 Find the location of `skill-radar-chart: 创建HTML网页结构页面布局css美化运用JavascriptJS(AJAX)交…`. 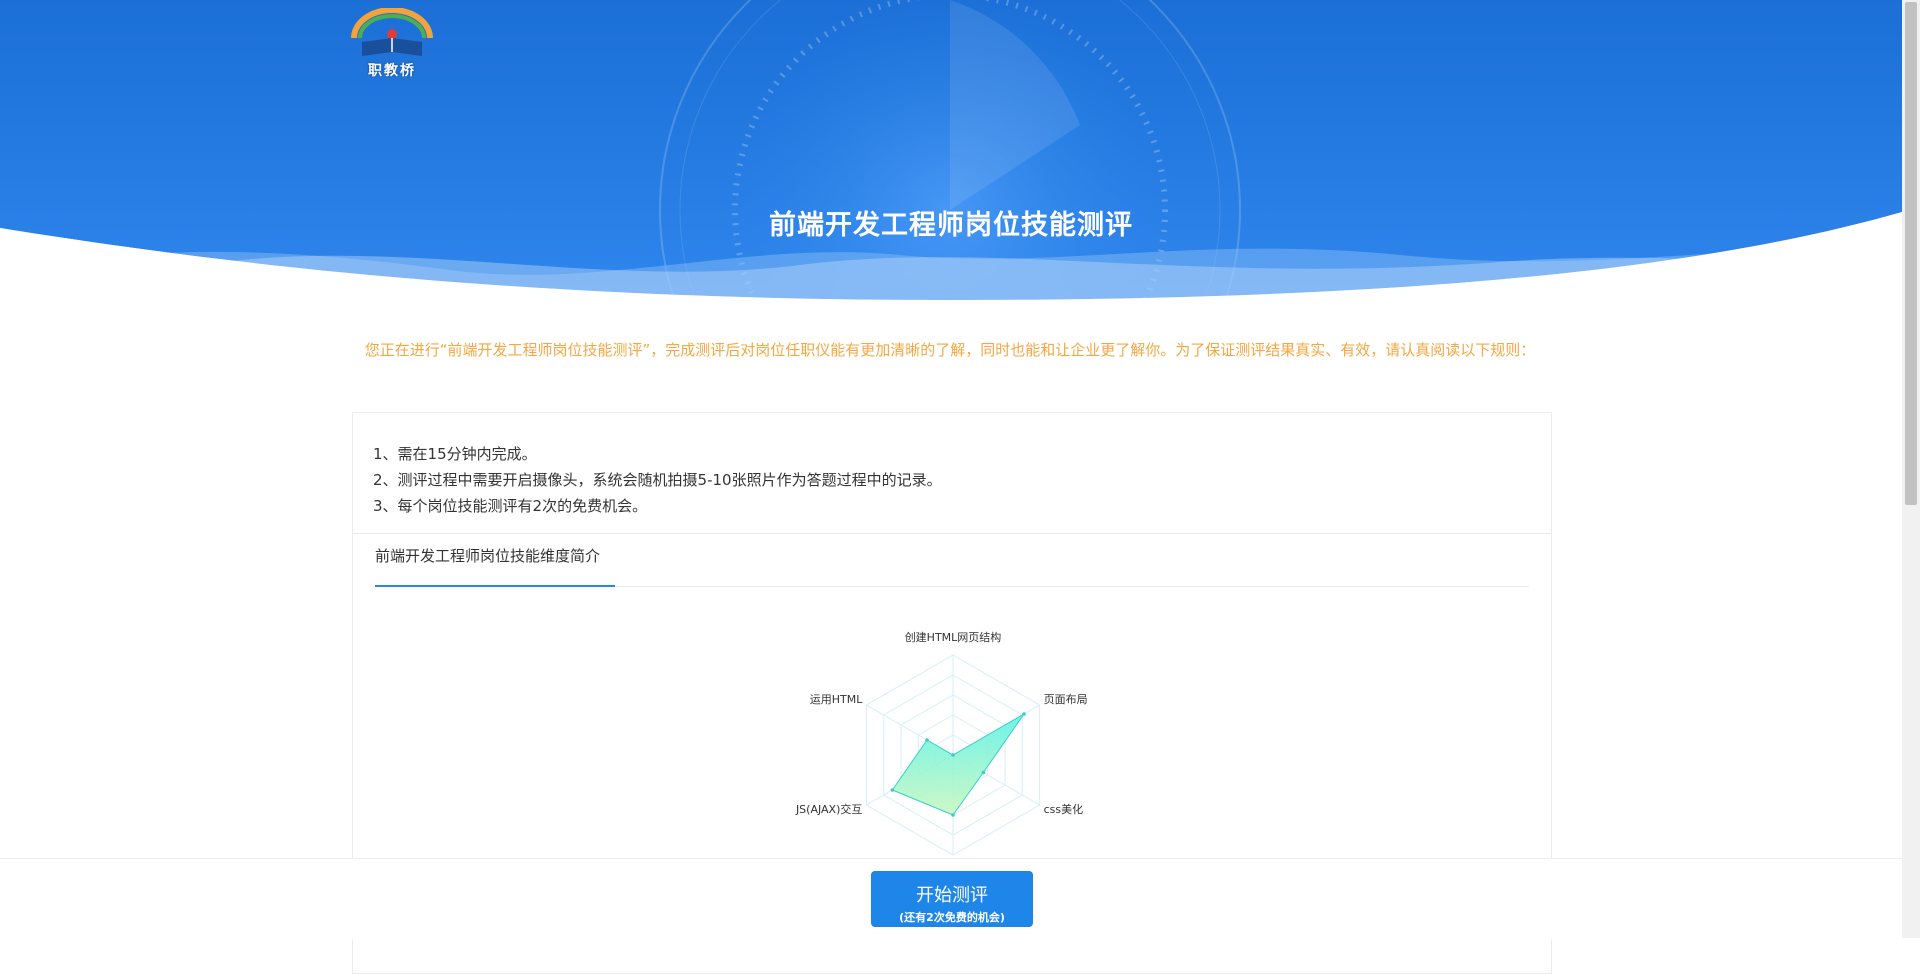

skill-radar-chart: 创建HTML网页结构页面布局css美化运用JavascriptJS(AJAX)交… is located at coordinates (941, 754).